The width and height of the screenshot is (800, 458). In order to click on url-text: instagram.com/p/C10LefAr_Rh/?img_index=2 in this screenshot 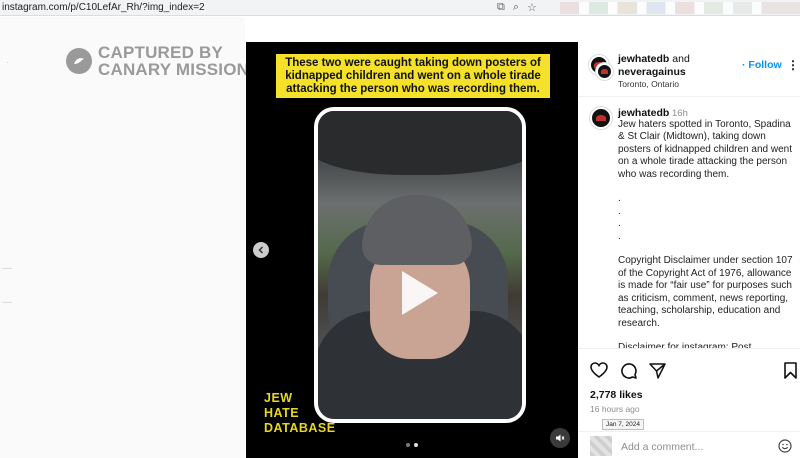, I will do `click(103, 7)`.